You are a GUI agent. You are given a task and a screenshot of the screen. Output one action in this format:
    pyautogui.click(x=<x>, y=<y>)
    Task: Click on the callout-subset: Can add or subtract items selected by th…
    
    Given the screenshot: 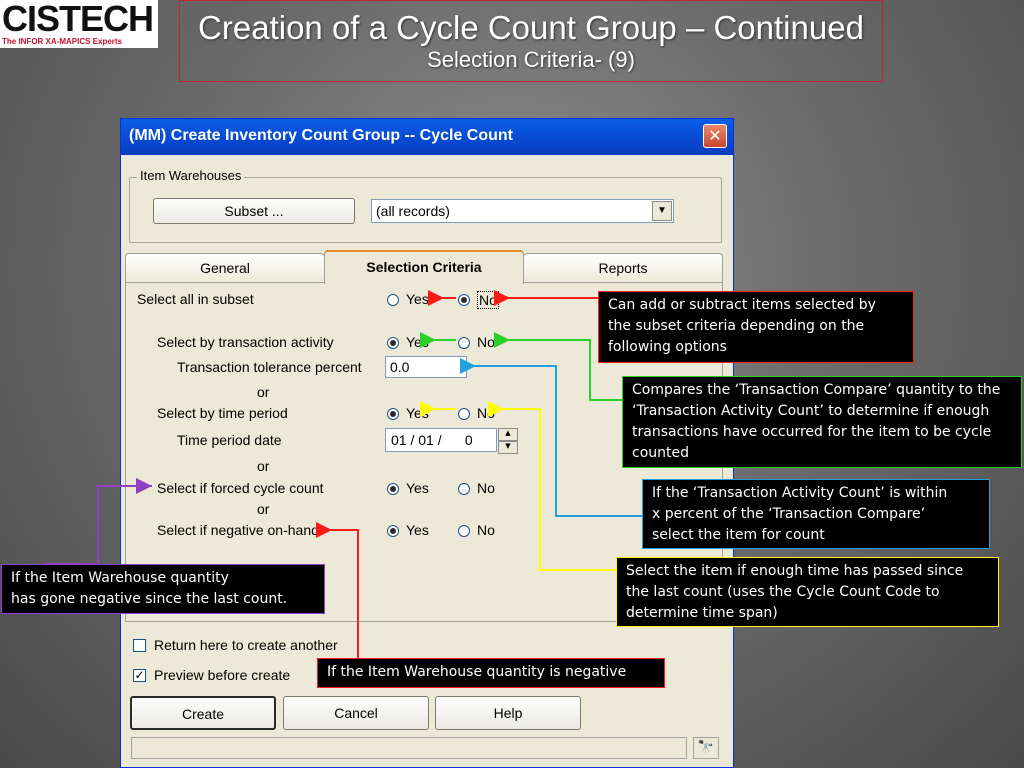 What is the action you would take?
    pyautogui.click(x=756, y=327)
    